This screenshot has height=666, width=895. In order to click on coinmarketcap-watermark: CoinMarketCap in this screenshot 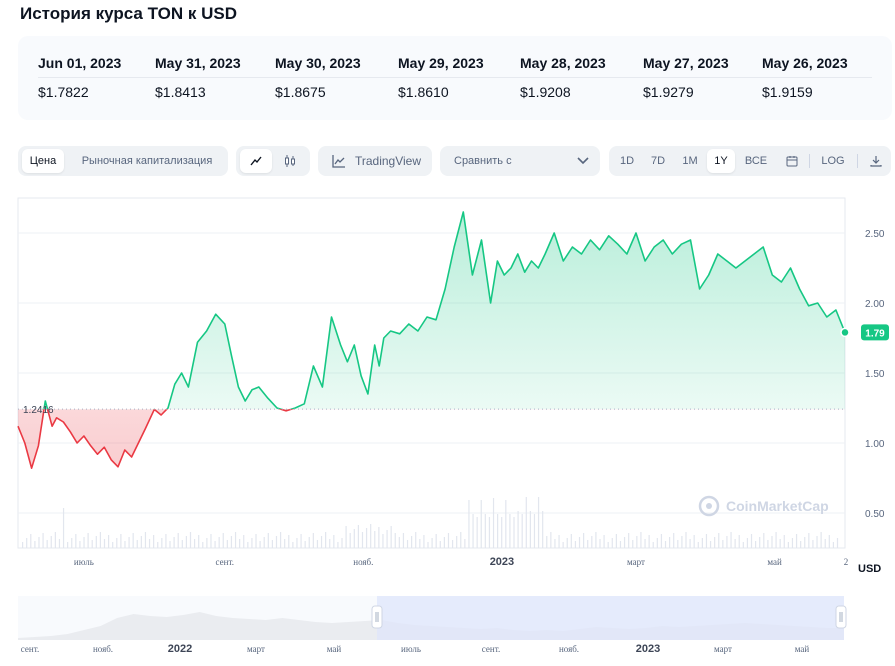, I will do `click(763, 506)`.